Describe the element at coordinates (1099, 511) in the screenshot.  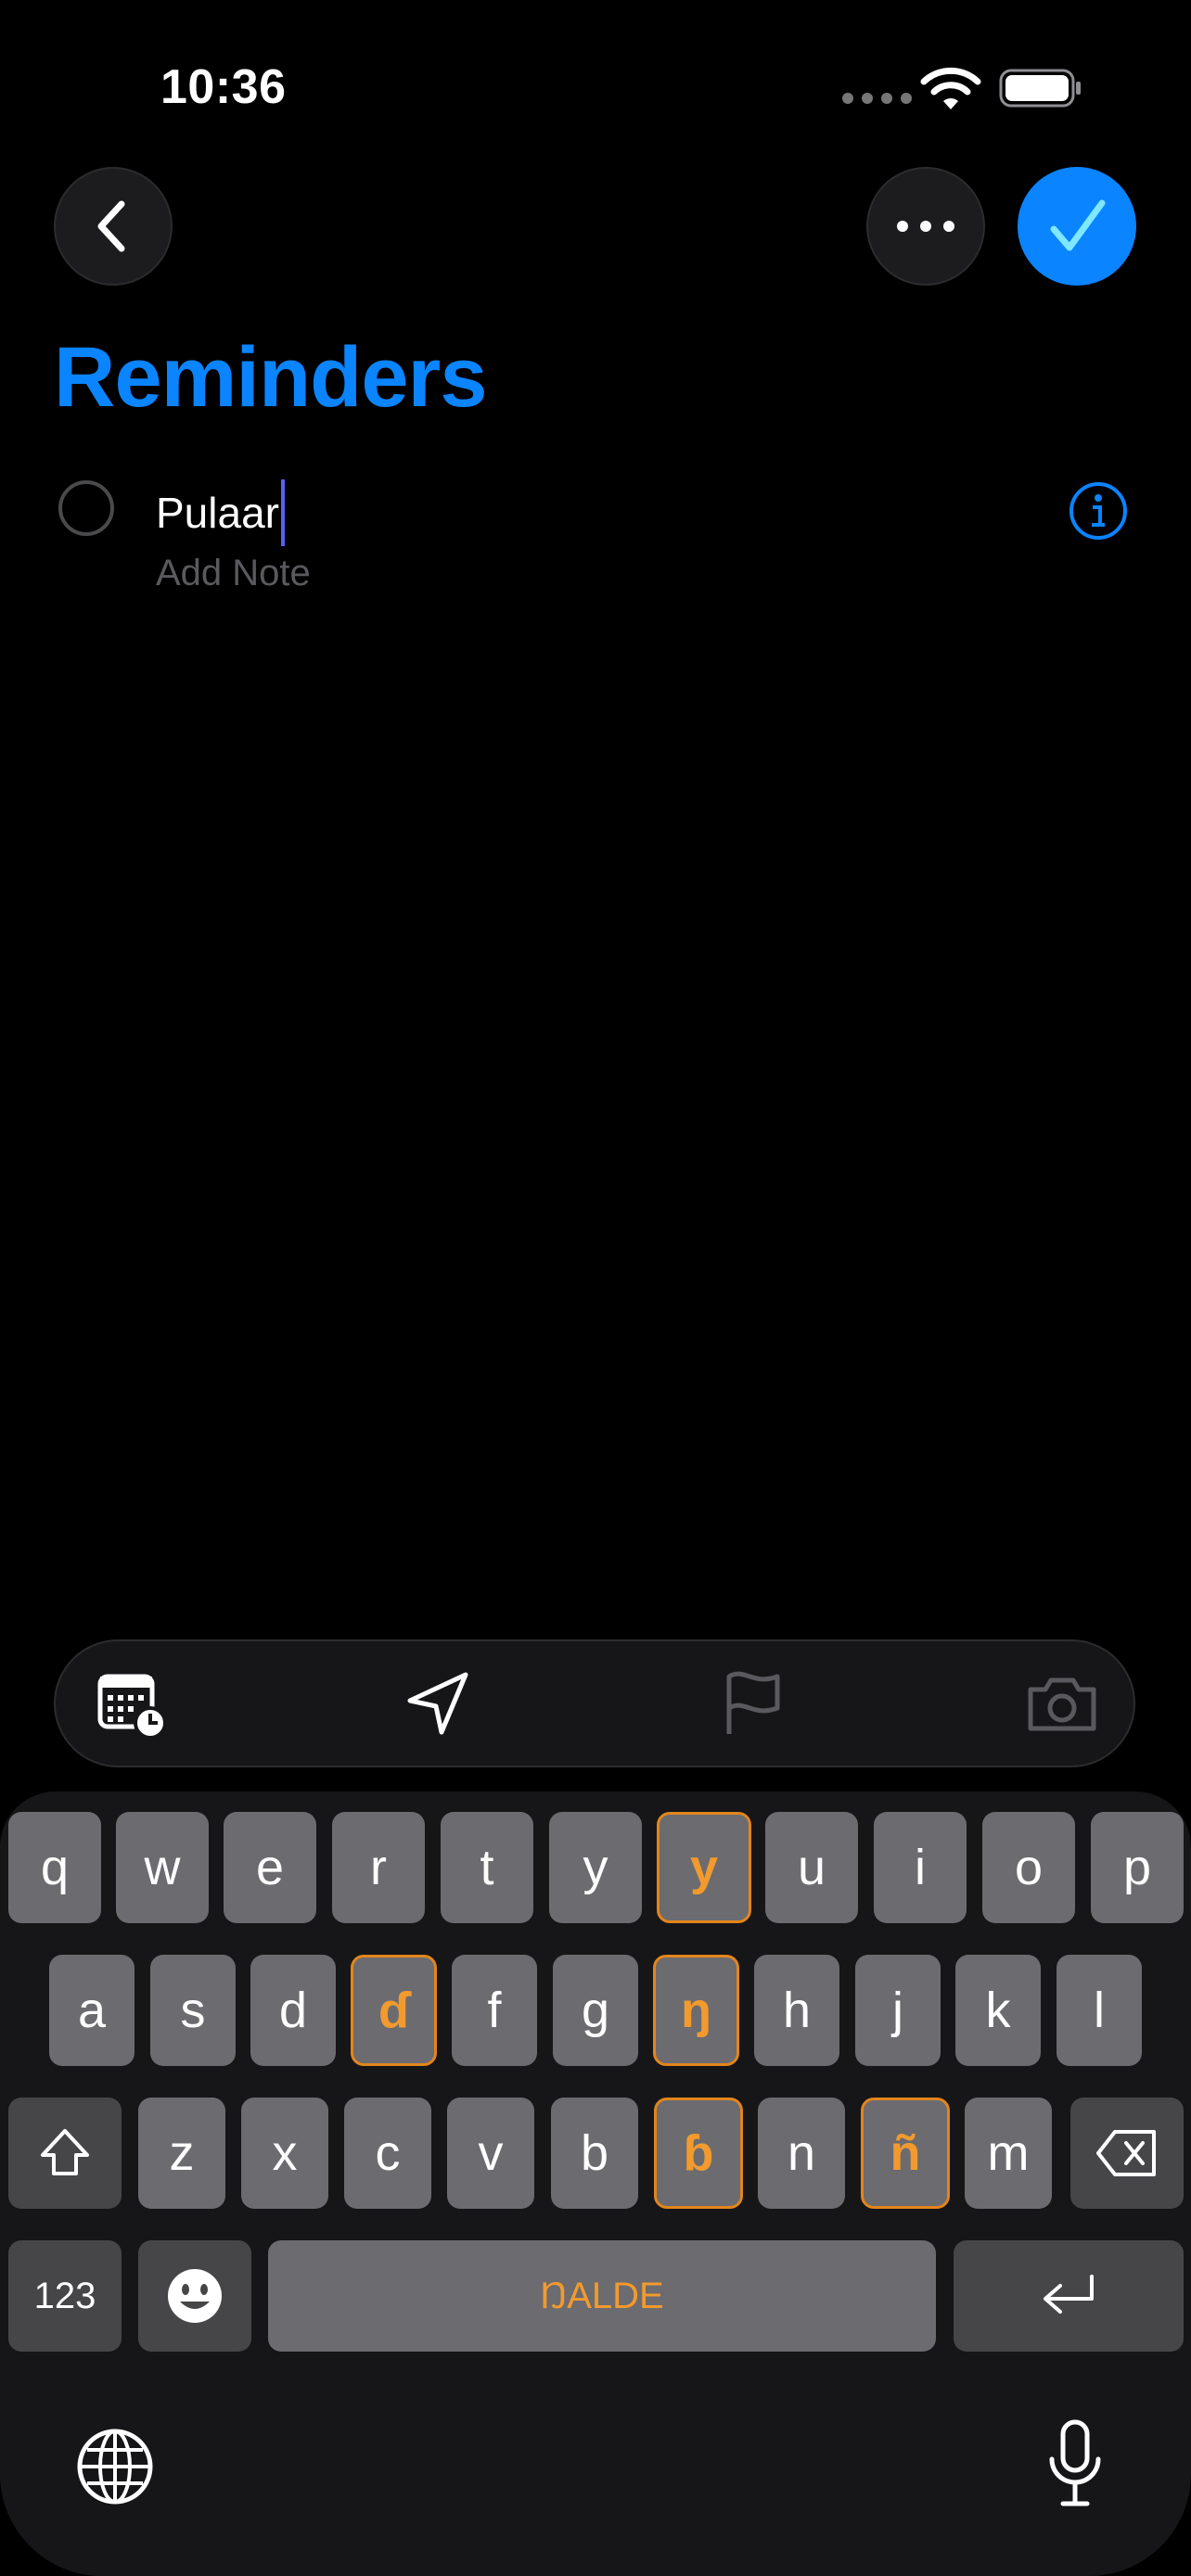
I see `info-icon` at that location.